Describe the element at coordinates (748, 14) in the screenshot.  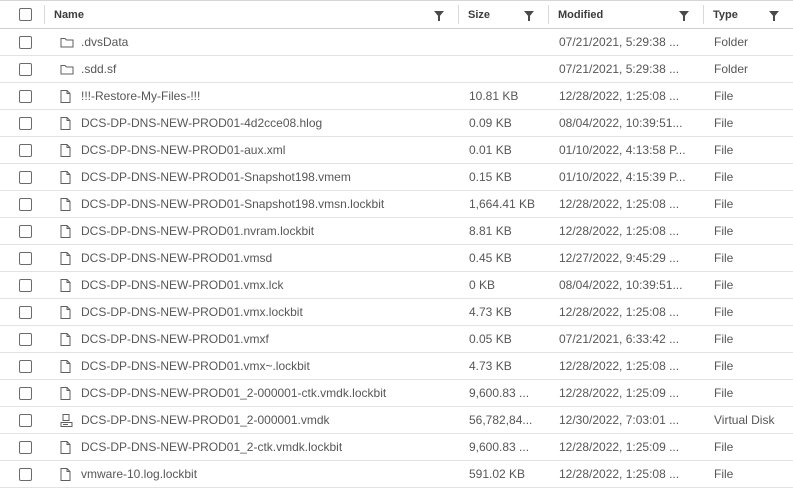
I see `column-header-type: Type` at that location.